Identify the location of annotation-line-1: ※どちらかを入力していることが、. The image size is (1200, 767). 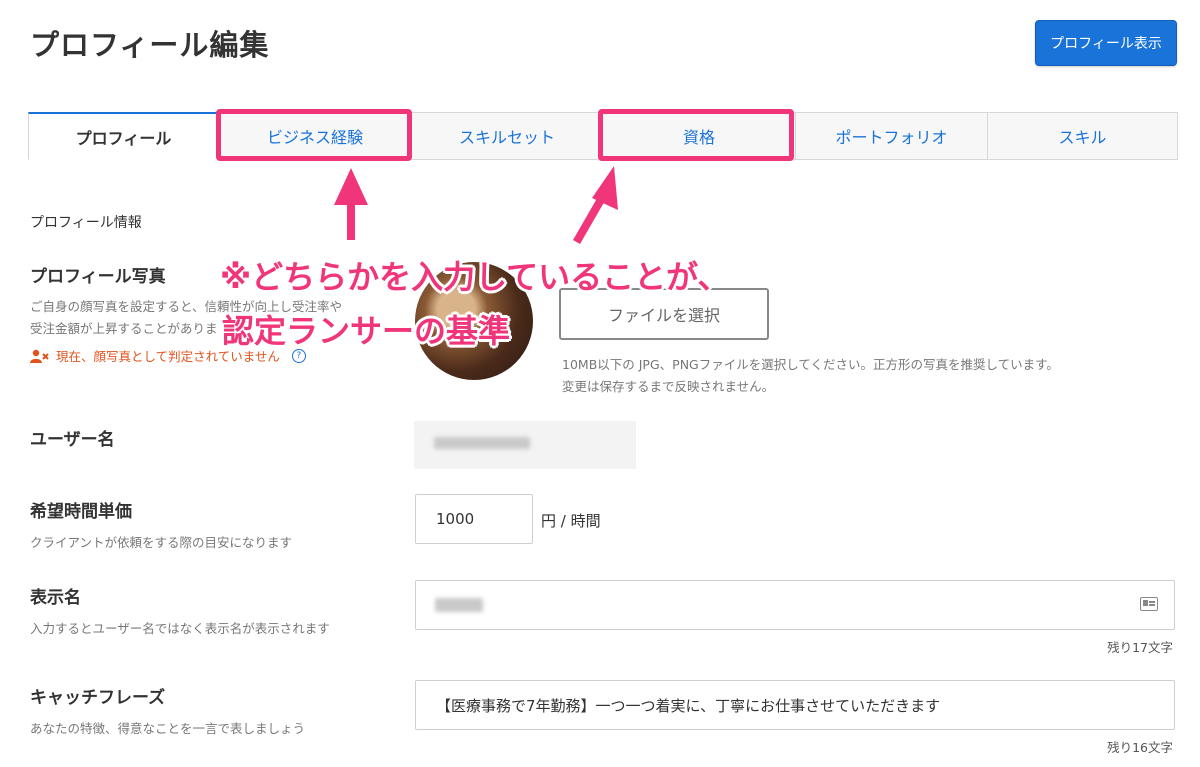
(475, 277).